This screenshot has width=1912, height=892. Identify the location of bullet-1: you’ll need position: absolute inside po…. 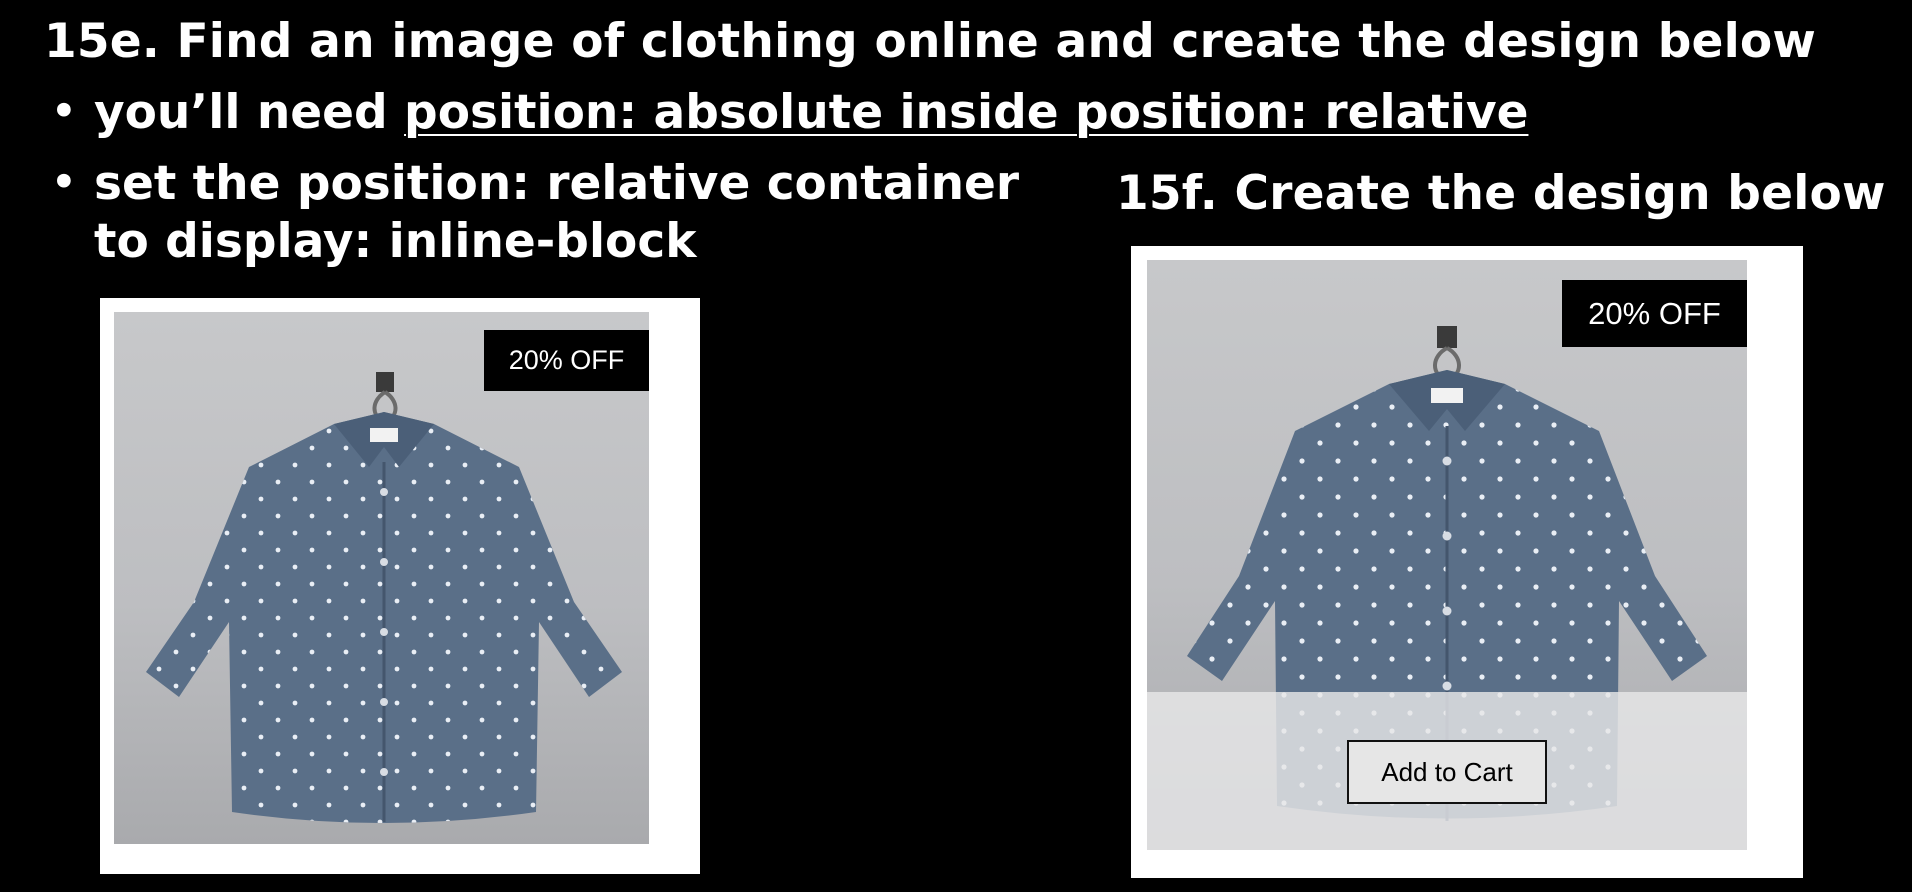
(811, 113).